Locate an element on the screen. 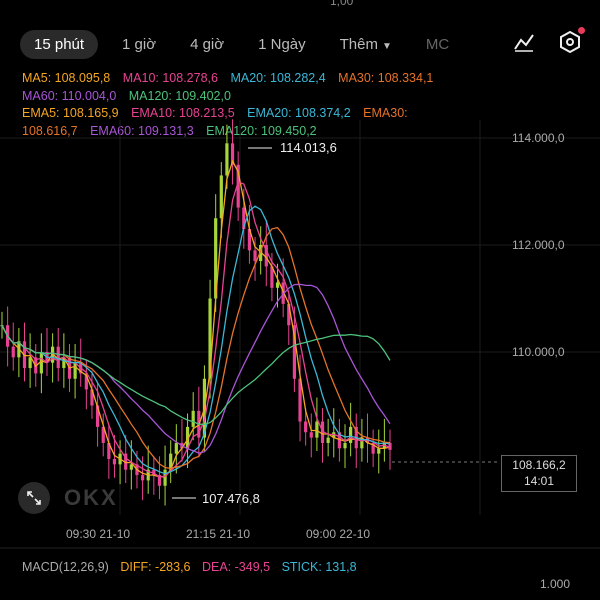 The width and height of the screenshot is (600, 600). candle-countdown: 14:01 is located at coordinates (539, 481).